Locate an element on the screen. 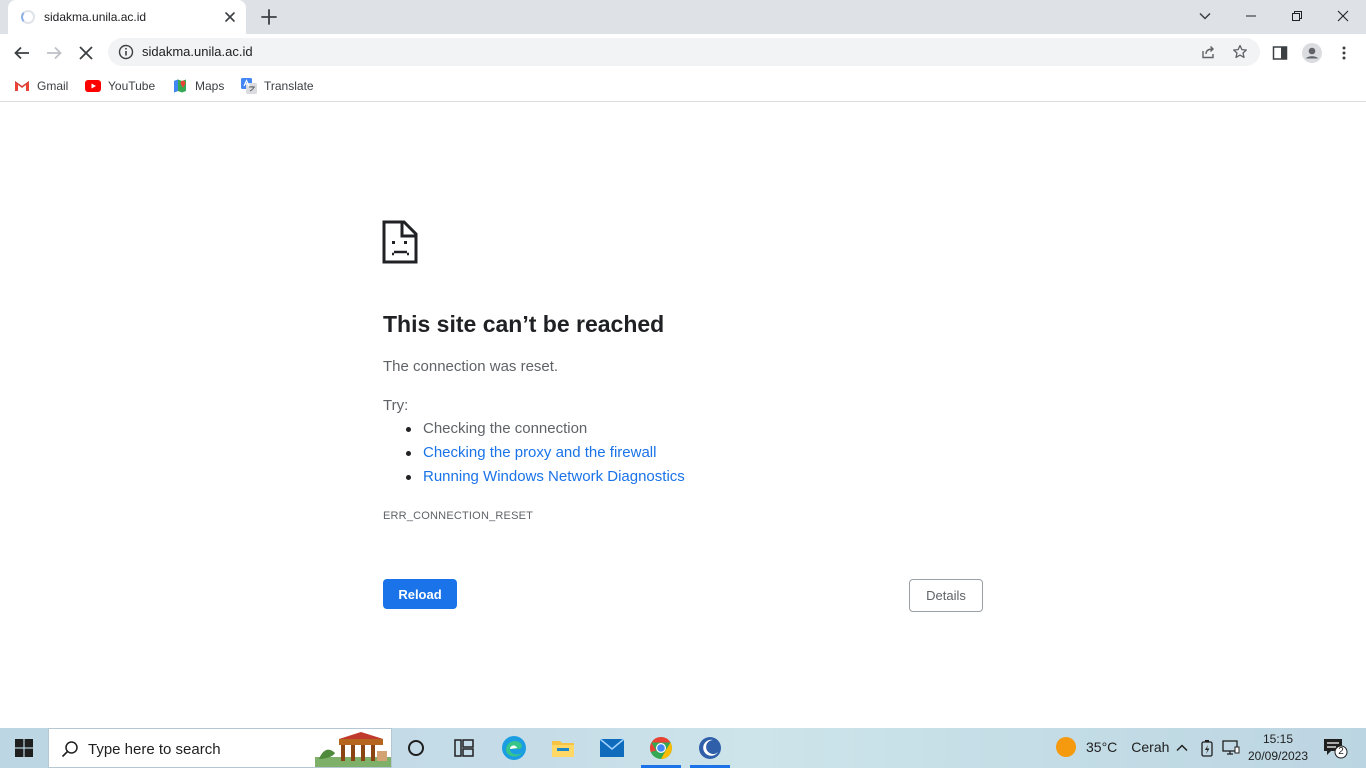  chevron-up-icon is located at coordinates (1182, 748).